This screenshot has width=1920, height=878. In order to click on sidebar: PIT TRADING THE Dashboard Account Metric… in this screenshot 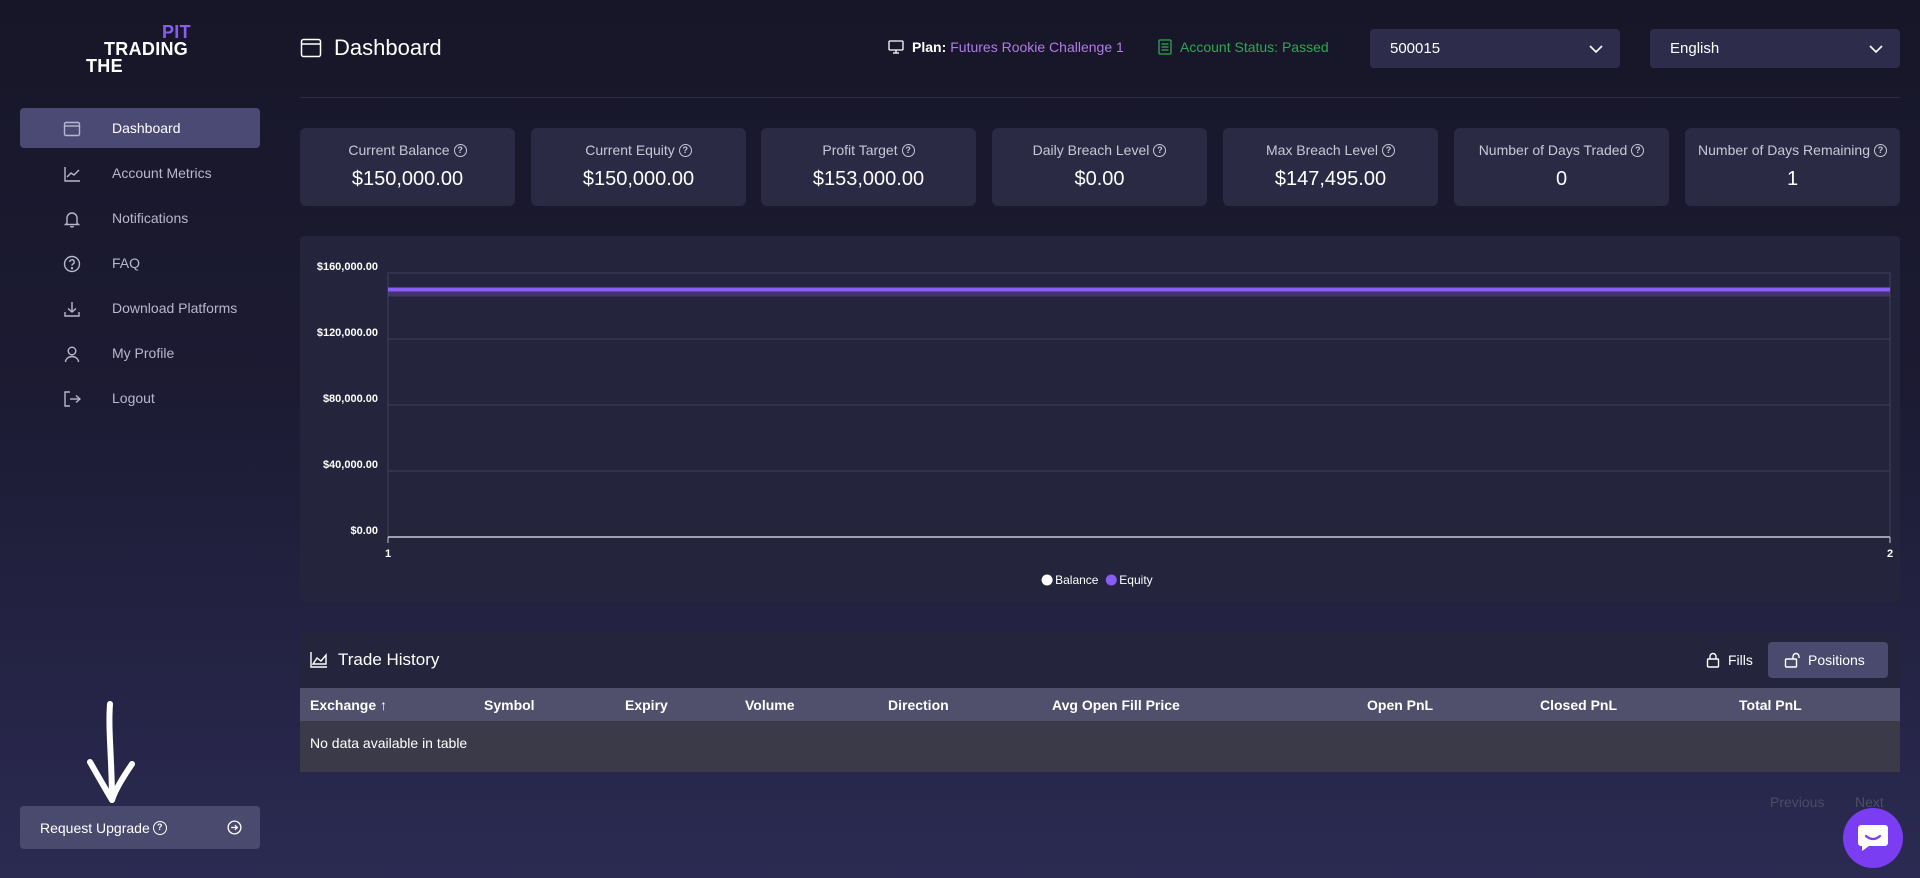, I will do `click(140, 439)`.